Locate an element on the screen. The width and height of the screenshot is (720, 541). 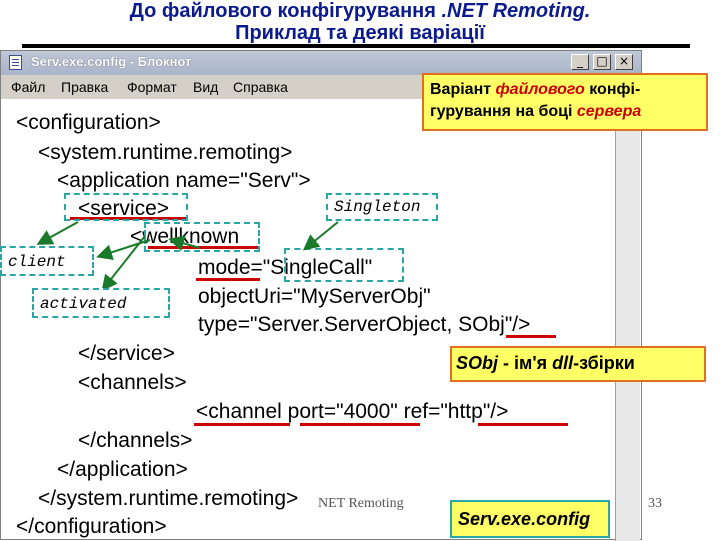
file-name-callout: Serv.exe.config is located at coordinates (530, 519).